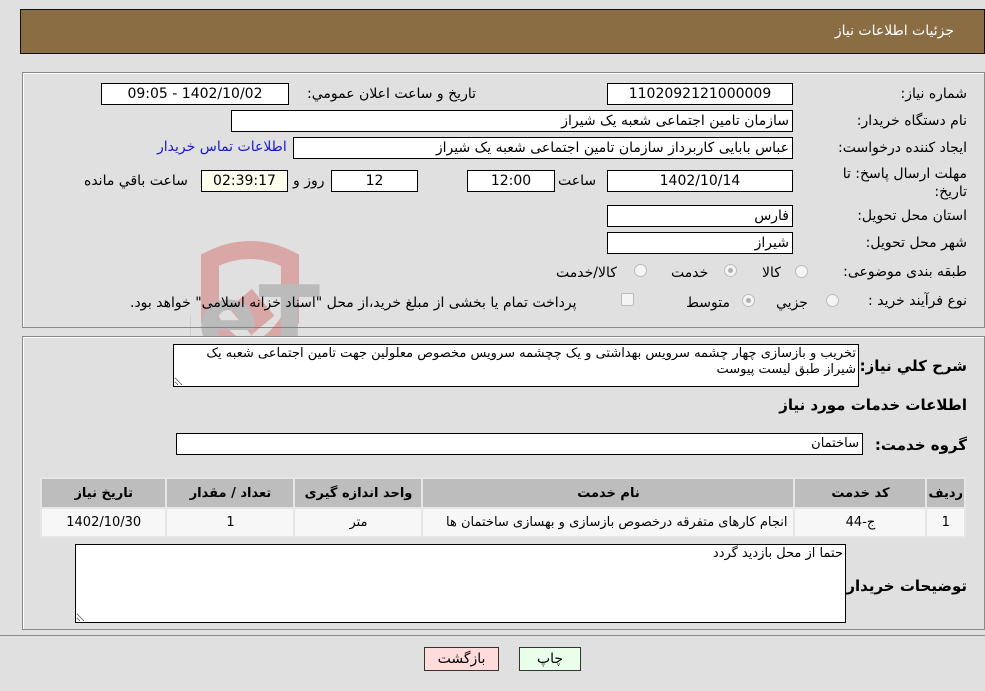 The height and width of the screenshot is (691, 985). Describe the element at coordinates (492, 635) in the screenshot. I see `divider` at that location.